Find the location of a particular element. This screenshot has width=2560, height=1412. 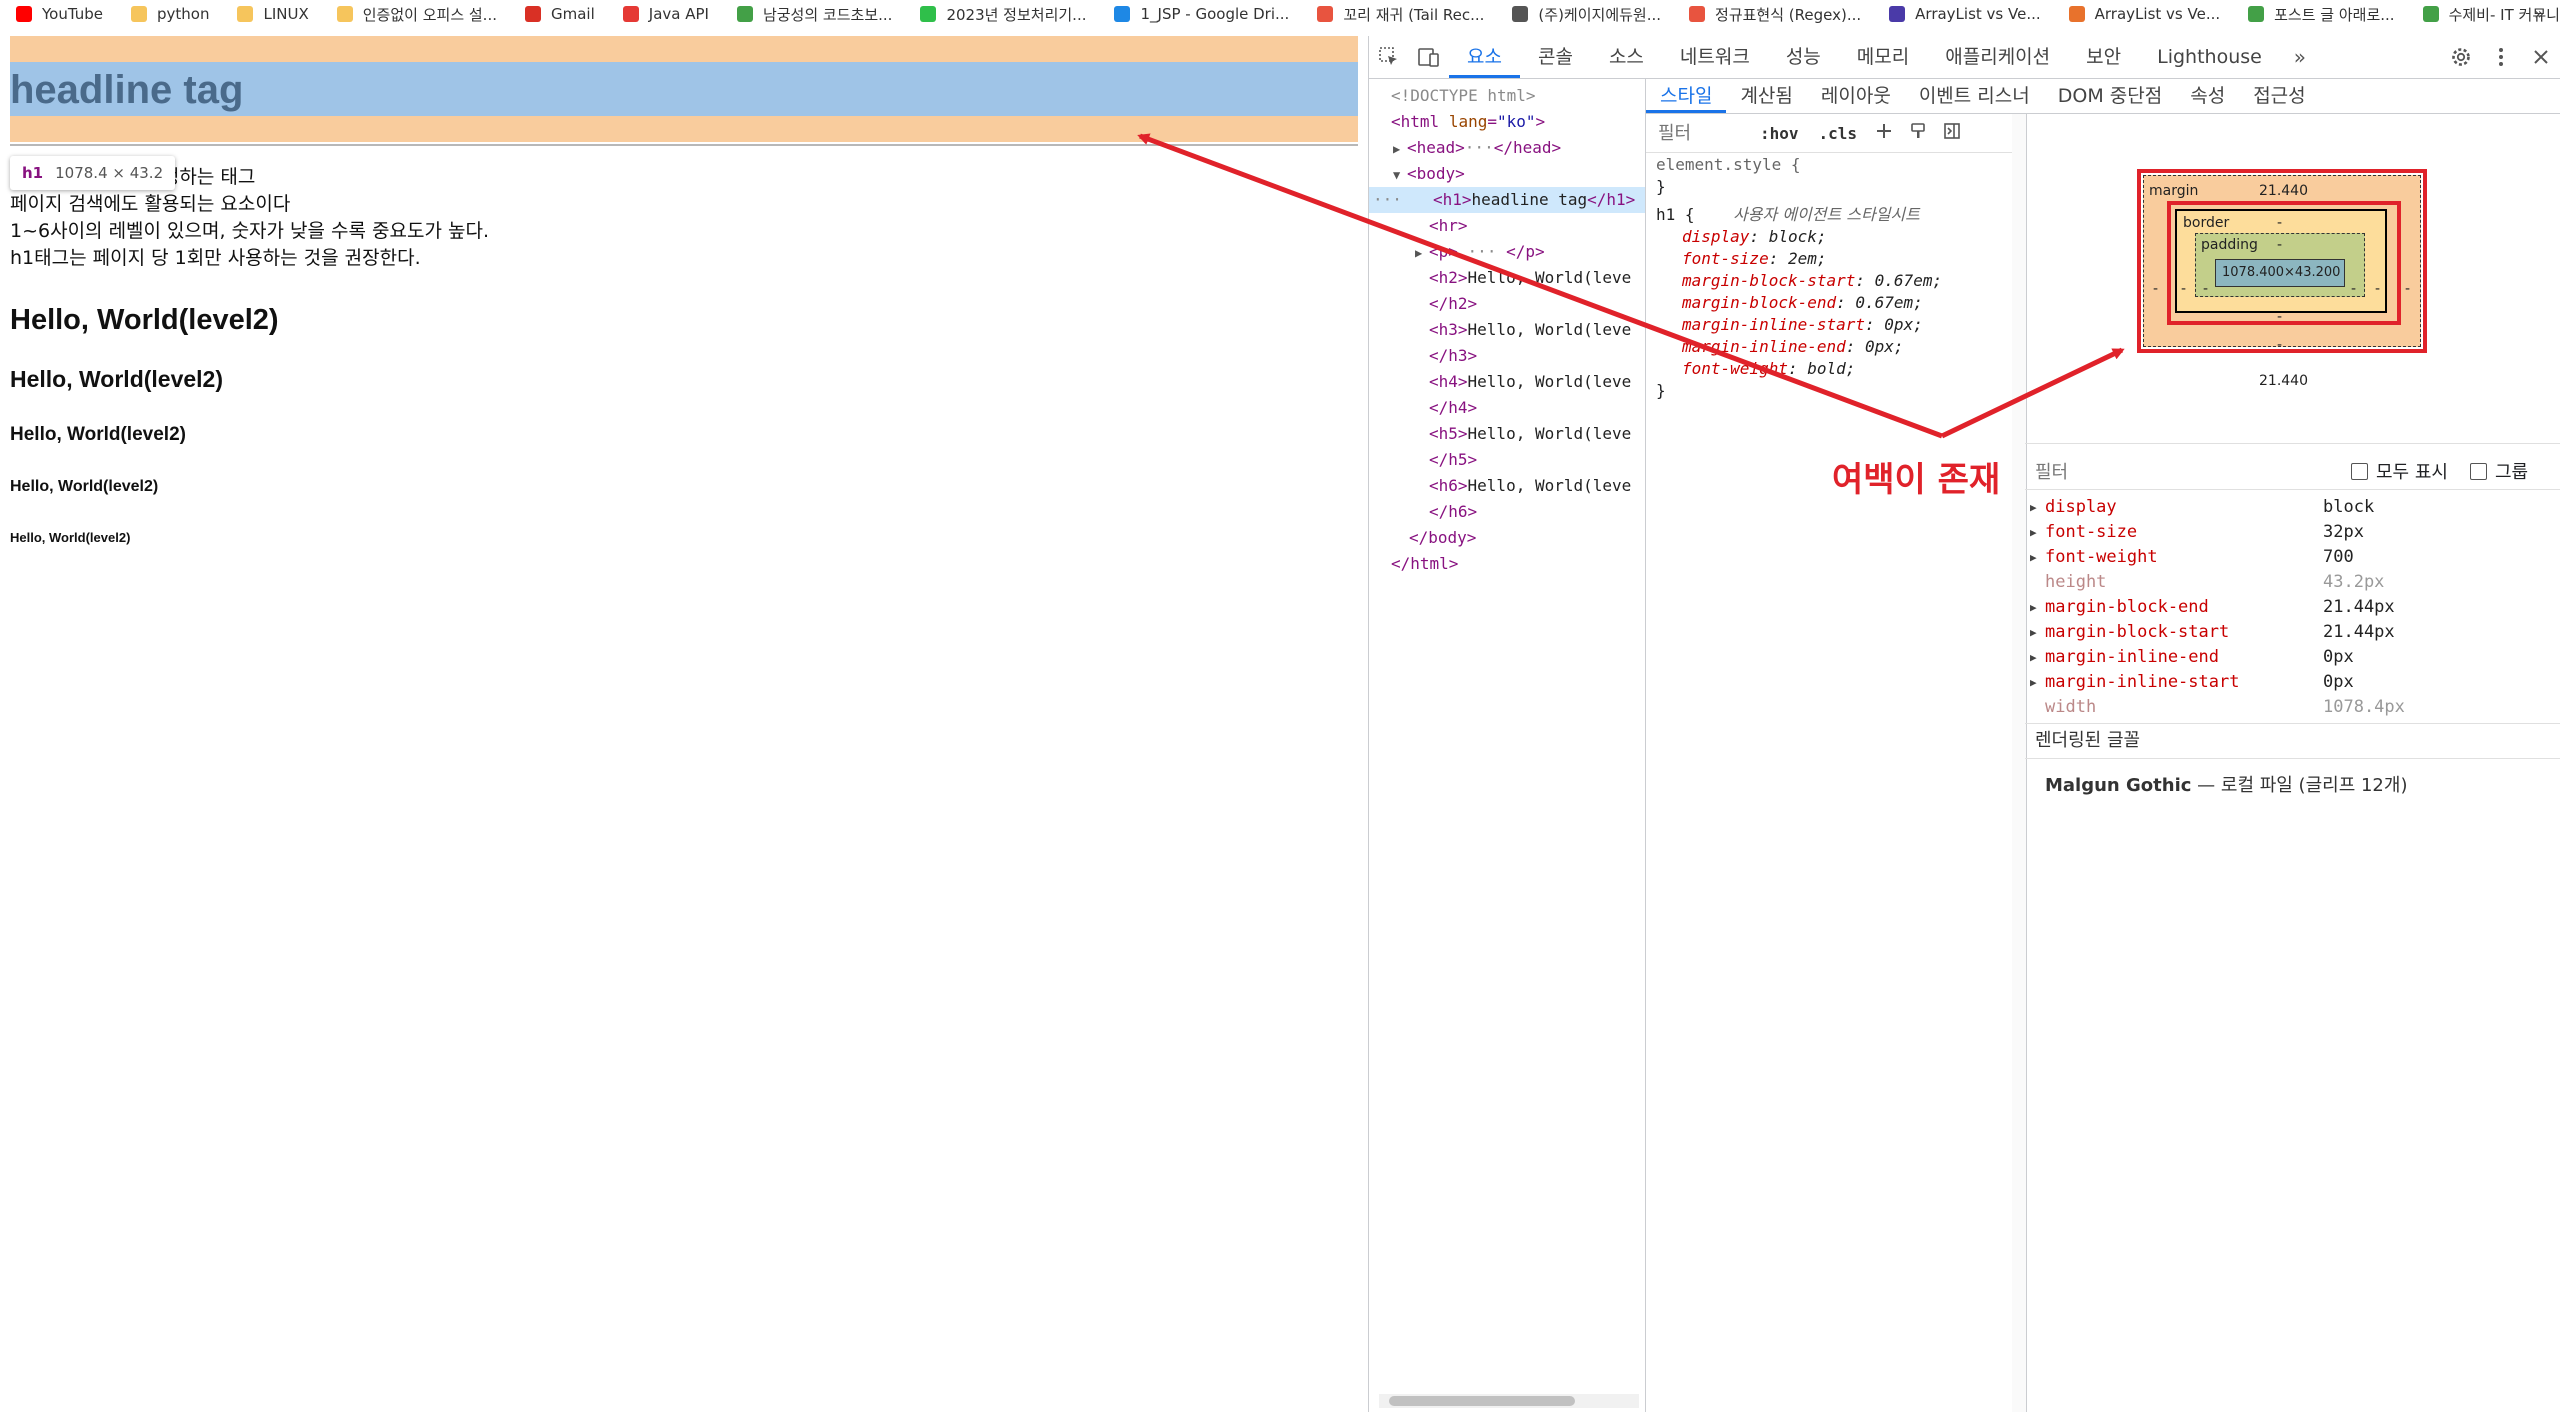

show-all-checkbox: 모두 표시 is located at coordinates (2399, 471).